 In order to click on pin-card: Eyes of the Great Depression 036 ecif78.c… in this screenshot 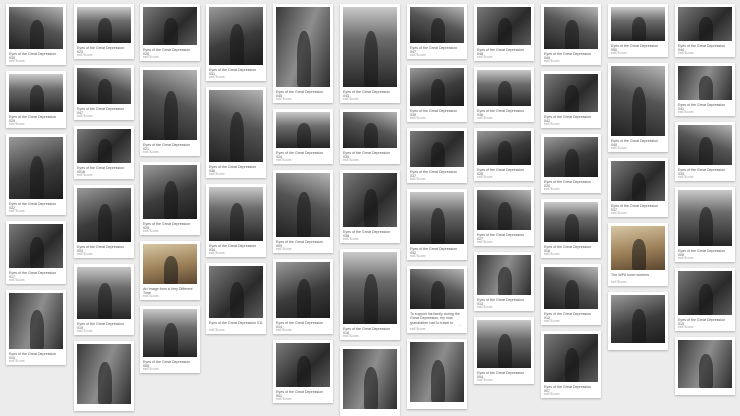, I will do `click(236, 132)`.